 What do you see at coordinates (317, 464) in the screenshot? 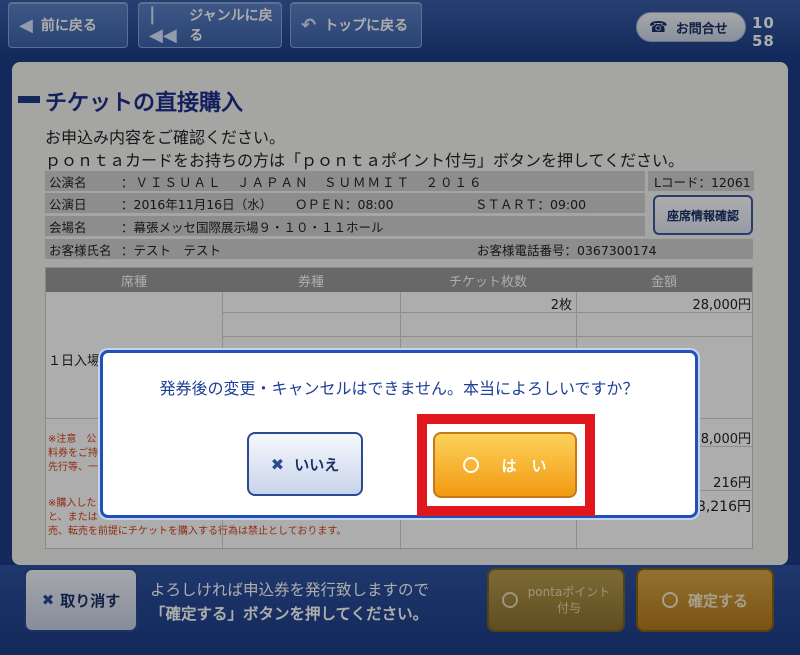
I see `no-label: いいえ` at bounding box center [317, 464].